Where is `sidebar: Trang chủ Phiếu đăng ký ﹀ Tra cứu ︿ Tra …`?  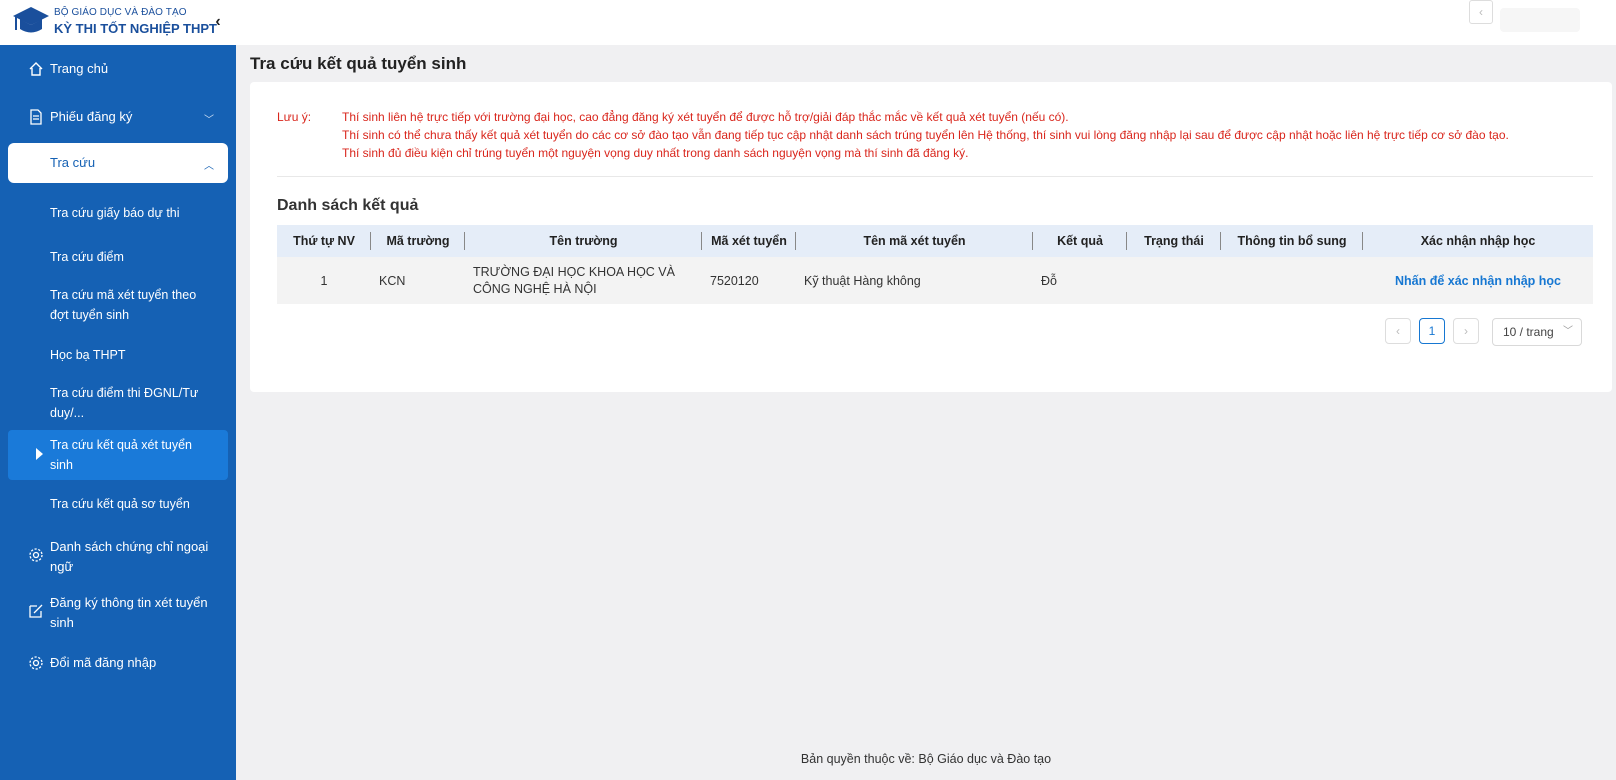
sidebar: Trang chủ Phiếu đăng ký ﹀ Tra cứu ︿ Tra … is located at coordinates (118, 412).